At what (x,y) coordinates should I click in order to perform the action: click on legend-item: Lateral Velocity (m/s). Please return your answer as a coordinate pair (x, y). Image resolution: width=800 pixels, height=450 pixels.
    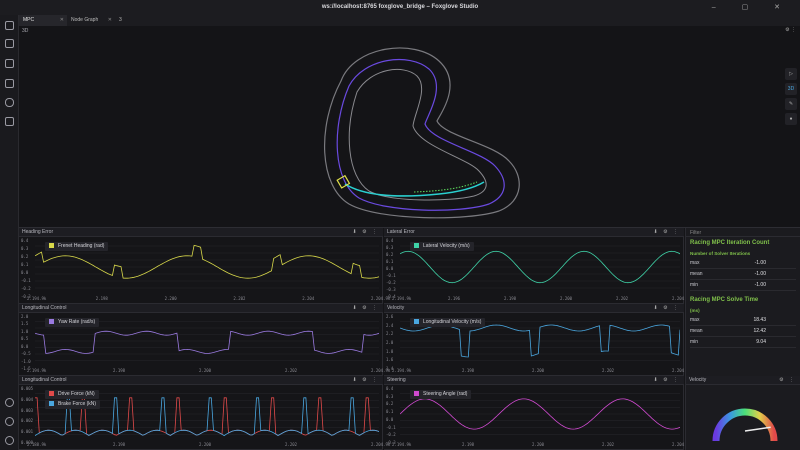
    Looking at the image, I should click on (442, 246).